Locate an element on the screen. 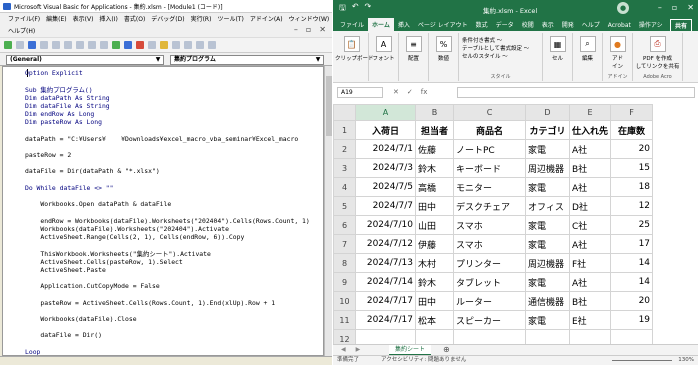 This screenshot has width=698, height=365. cell: スピーカー is located at coordinates (489, 320).